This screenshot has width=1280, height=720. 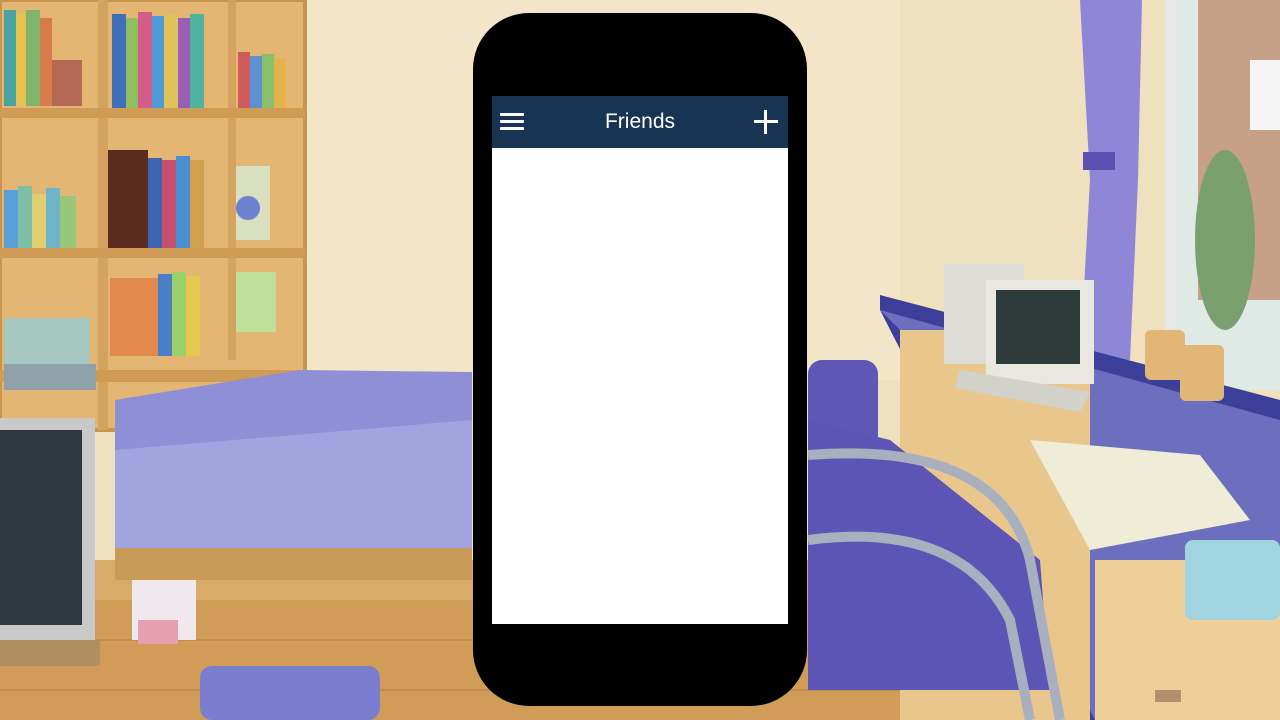 I want to click on plus-icon, so click(x=765, y=122).